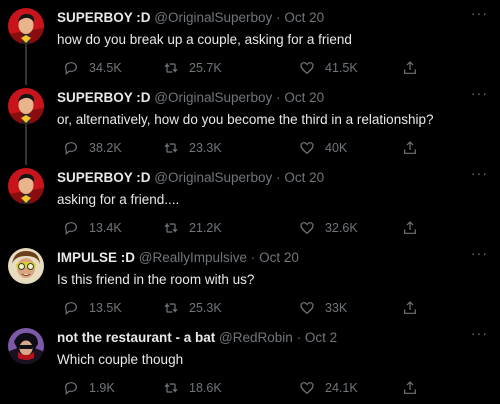 The width and height of the screenshot is (500, 404). I want to click on tweet-header: IMPULSE :D @ReallyImpulsive · Oct 20, so click(178, 257).